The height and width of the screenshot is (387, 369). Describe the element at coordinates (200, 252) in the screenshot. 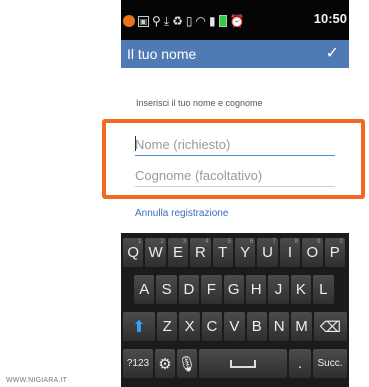

I see `key-r: R4` at that location.